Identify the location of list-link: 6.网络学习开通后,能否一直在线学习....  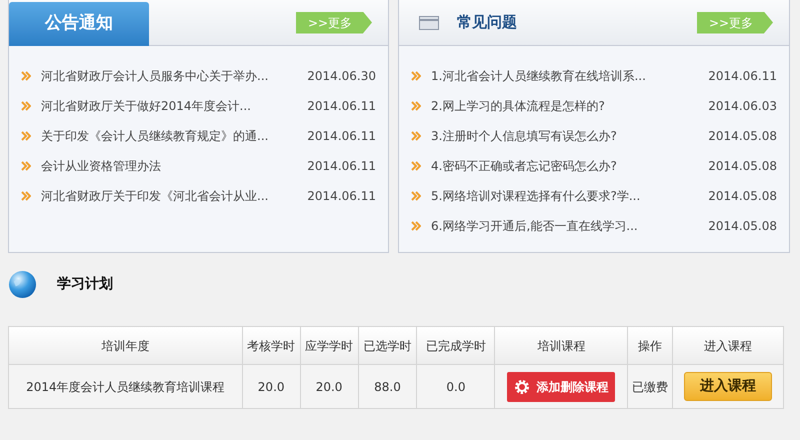
(564, 226).